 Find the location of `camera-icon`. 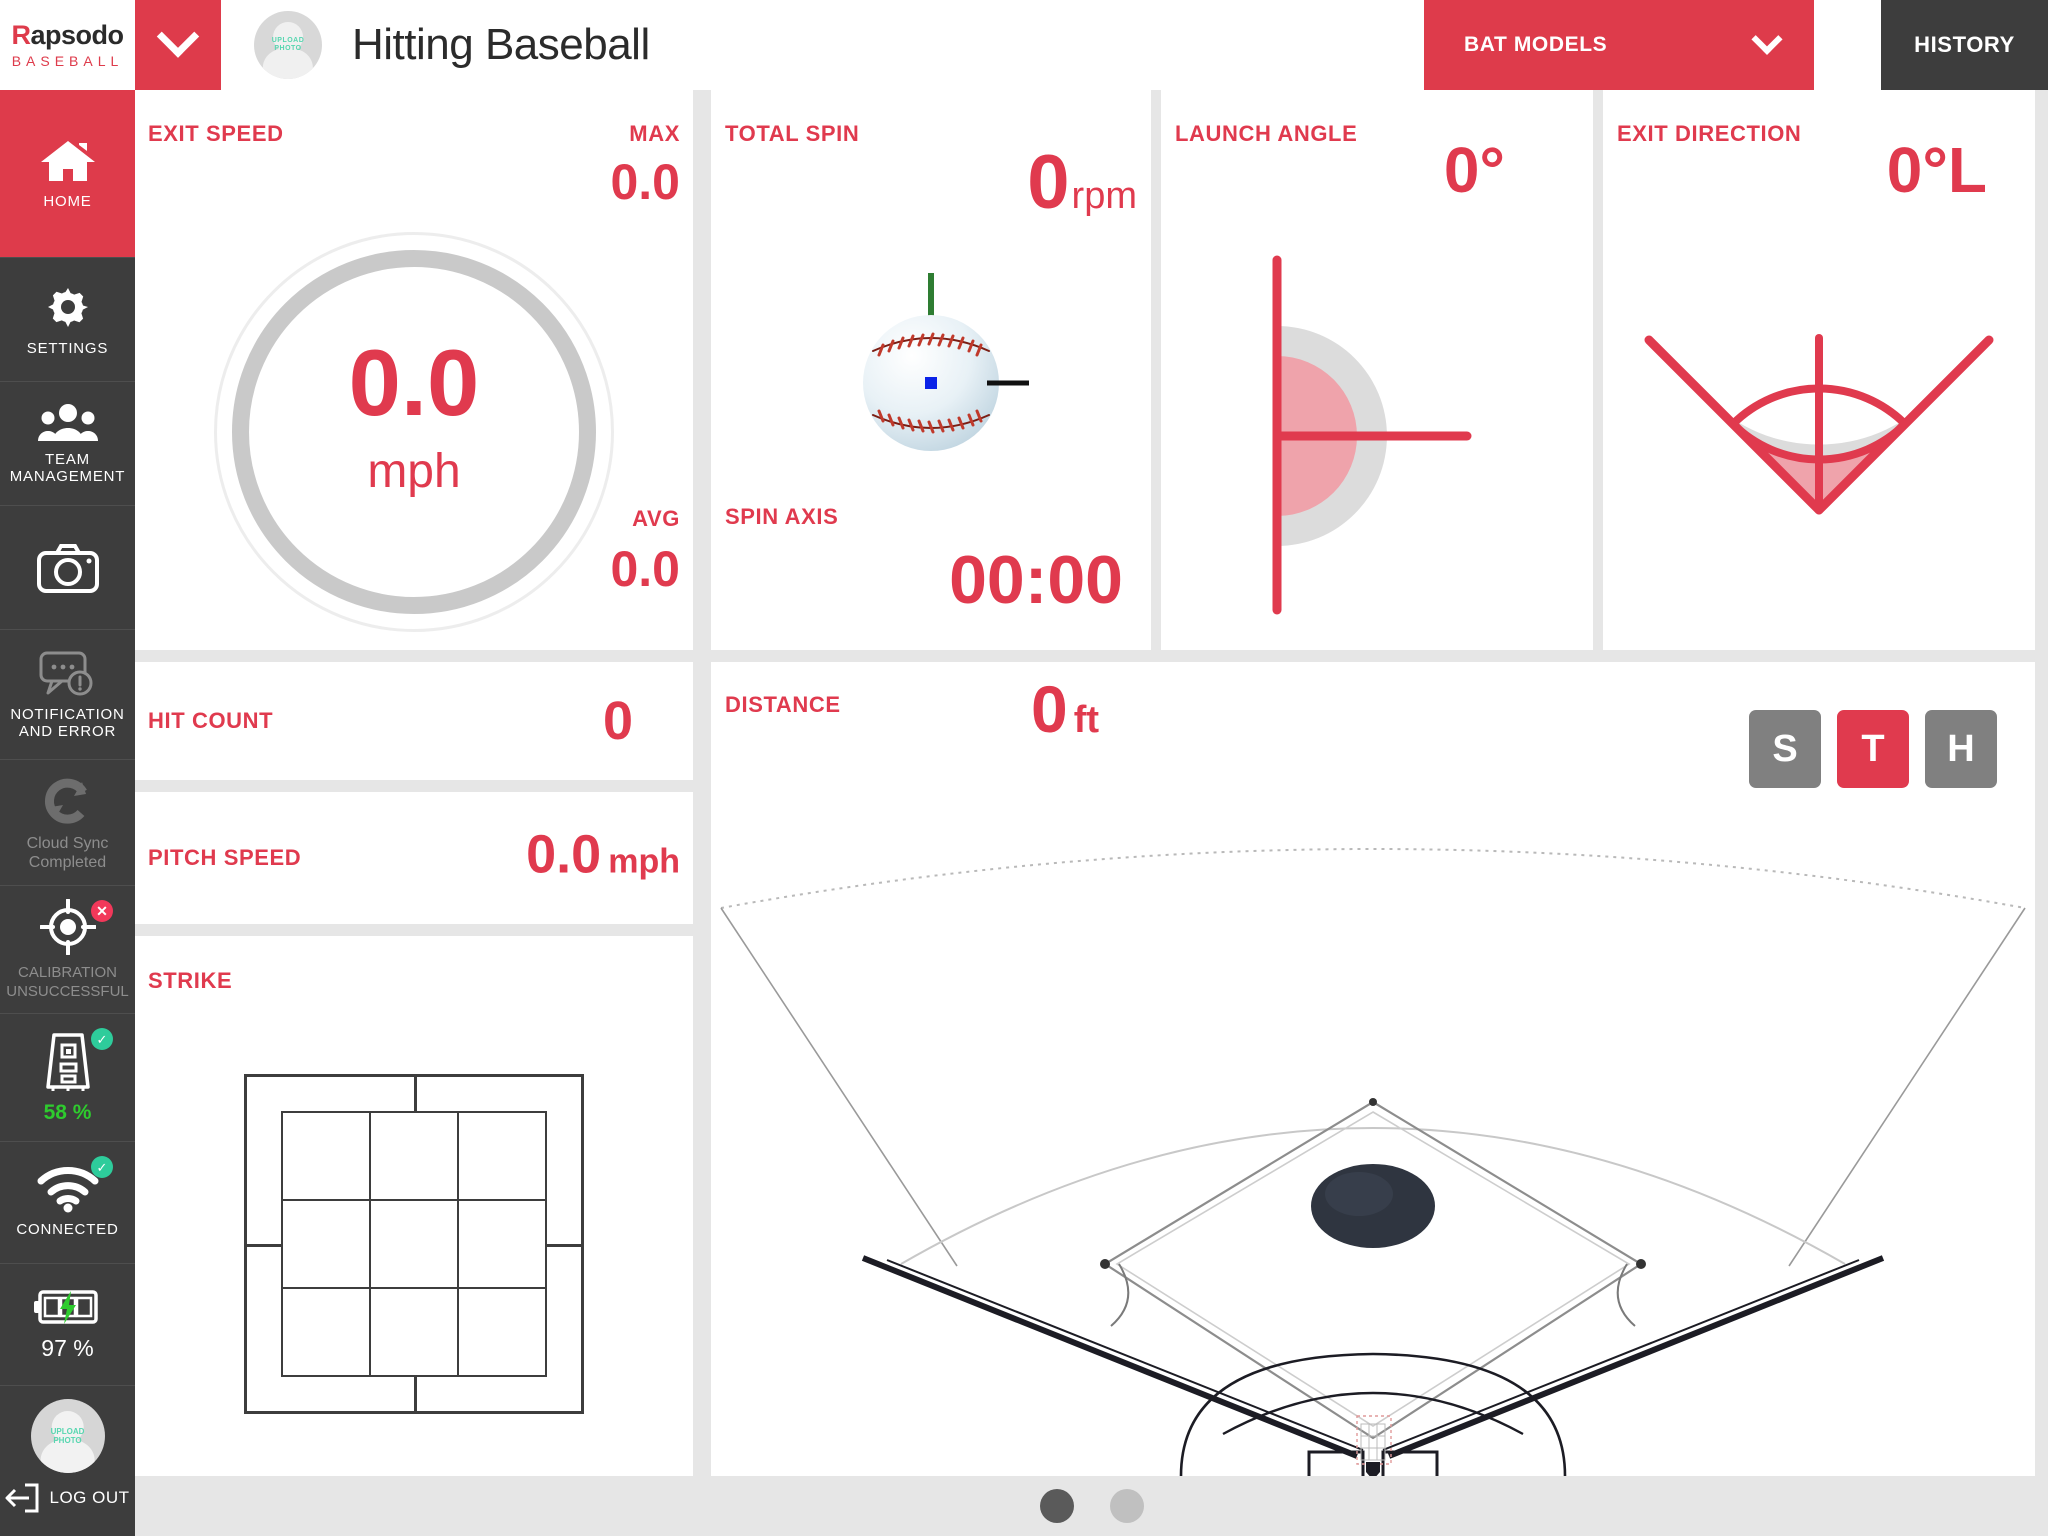

camera-icon is located at coordinates (67, 568).